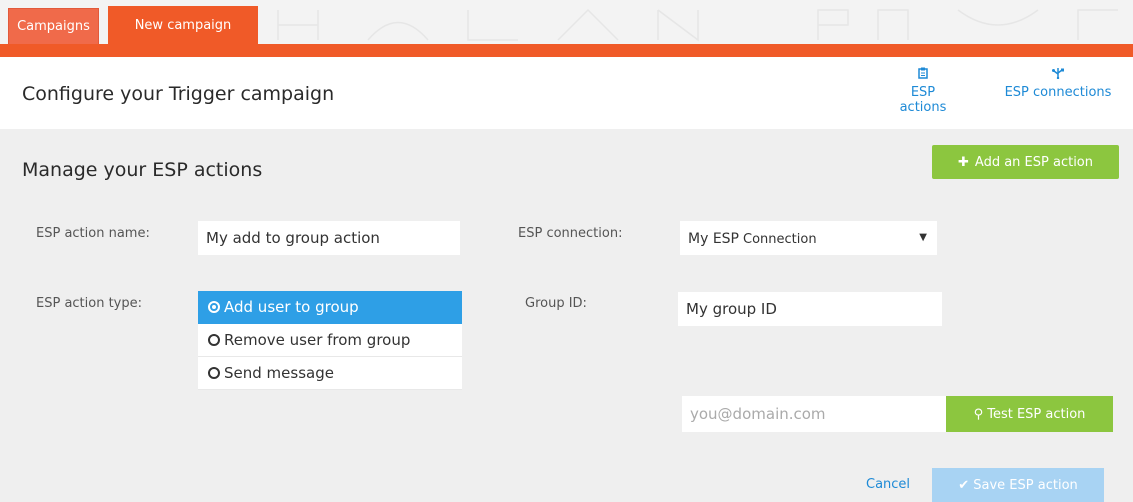 The width and height of the screenshot is (1133, 502). What do you see at coordinates (1058, 76) in the screenshot?
I see `usb-icon` at bounding box center [1058, 76].